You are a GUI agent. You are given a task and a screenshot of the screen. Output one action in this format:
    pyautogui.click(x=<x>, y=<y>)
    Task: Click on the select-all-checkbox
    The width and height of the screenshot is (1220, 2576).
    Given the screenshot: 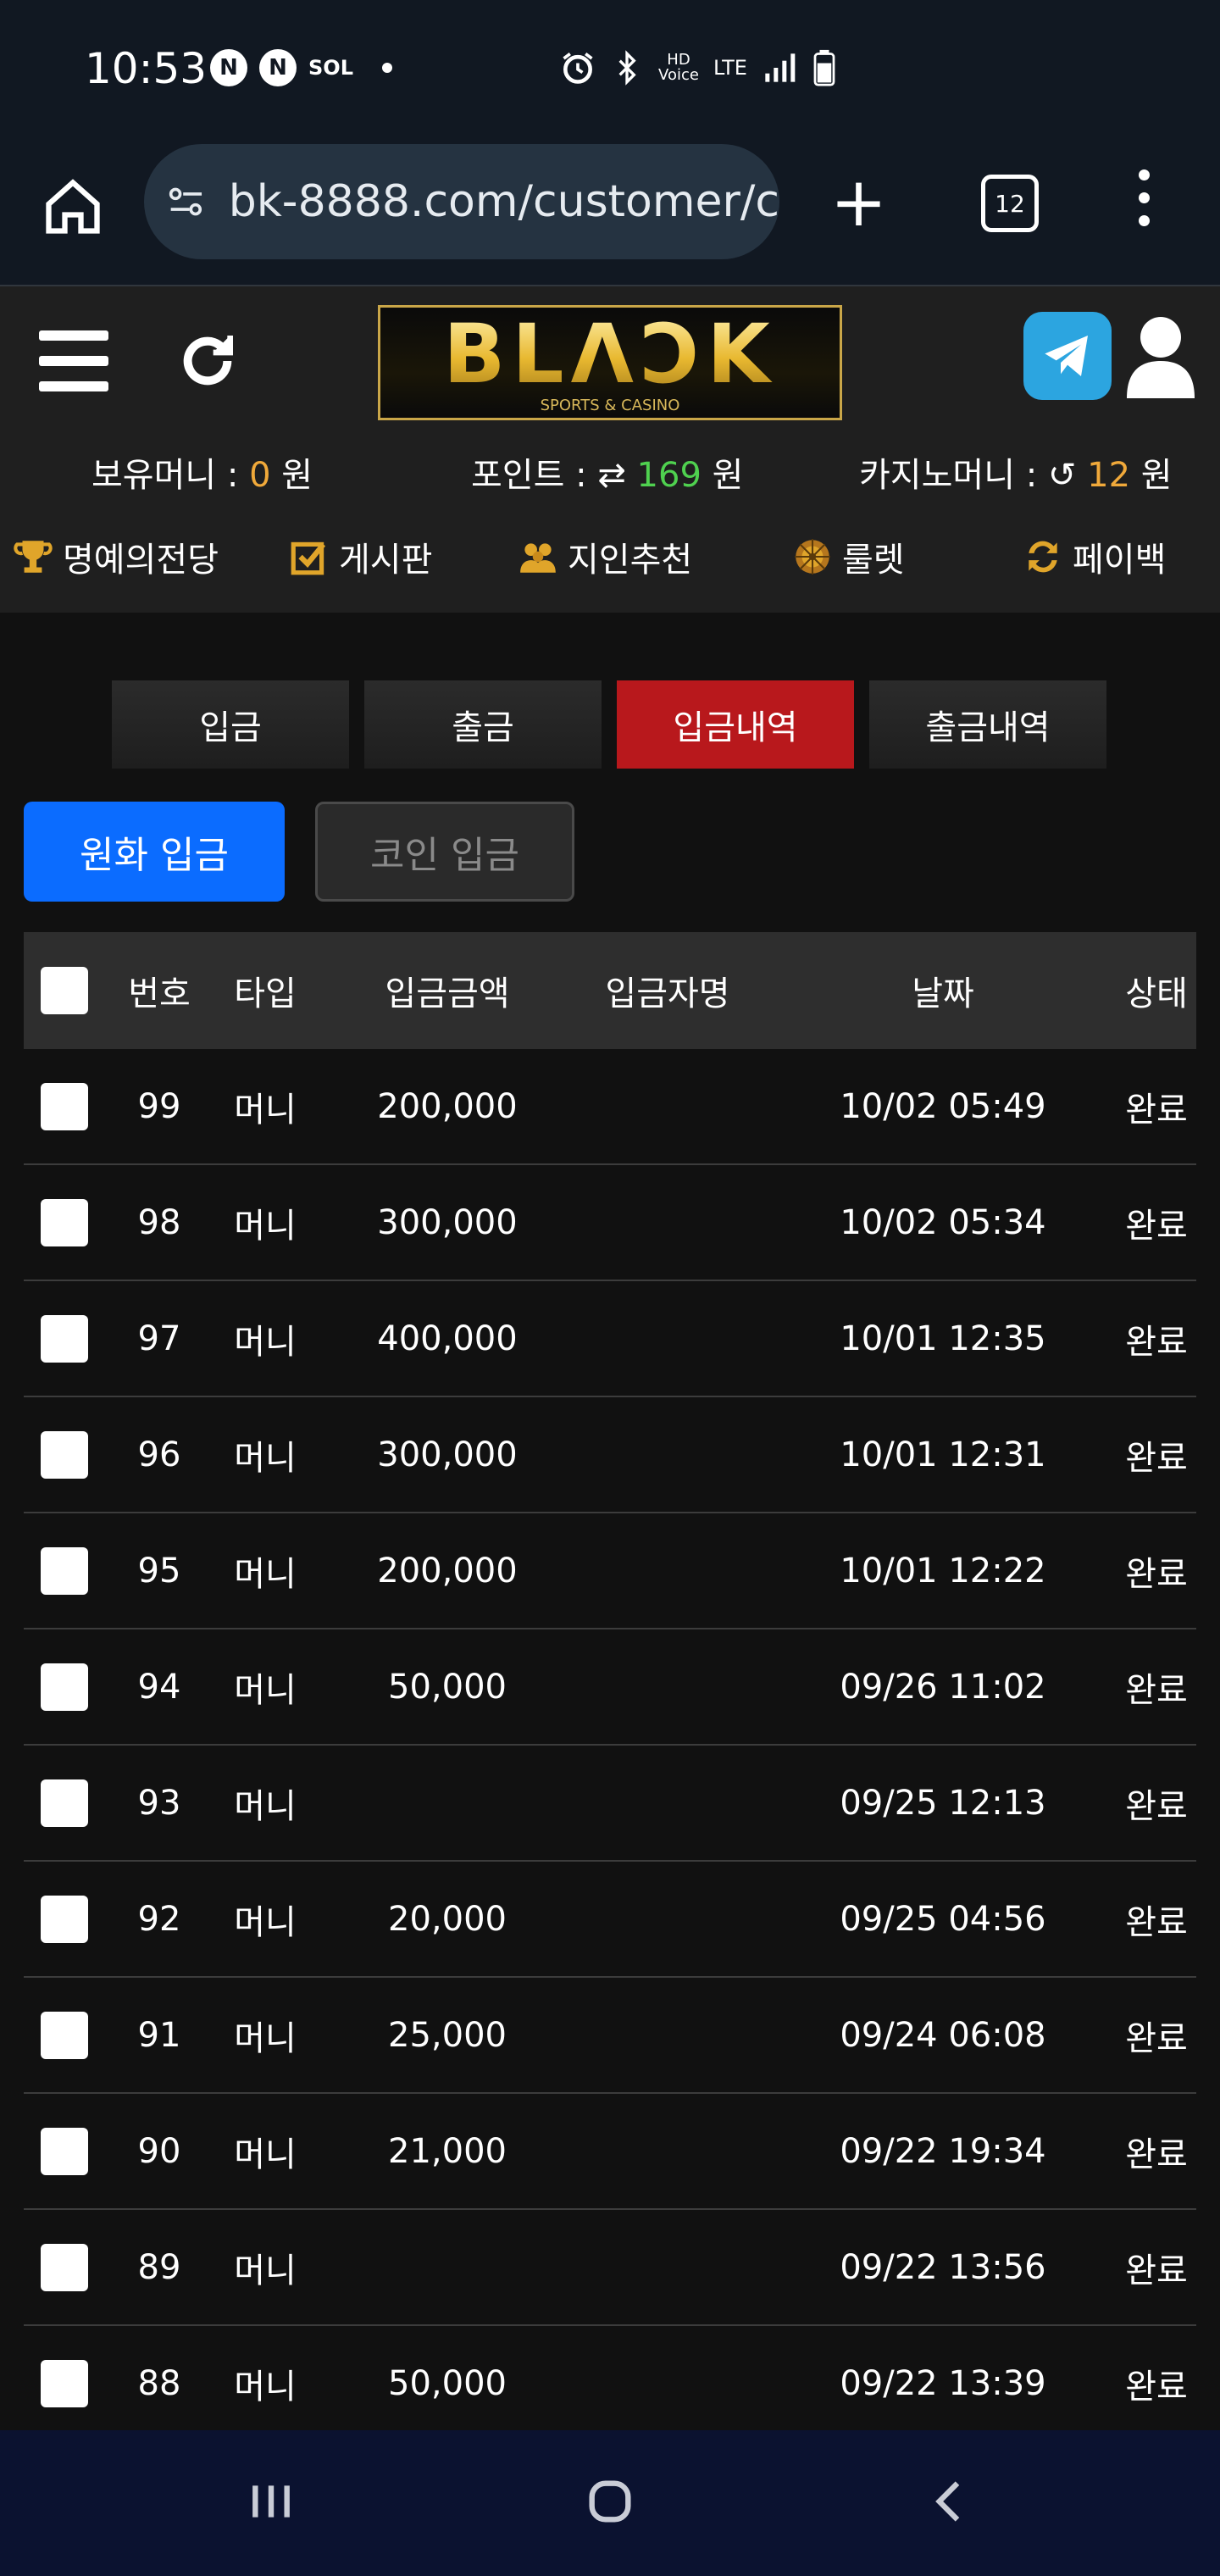 What is the action you would take?
    pyautogui.click(x=64, y=991)
    